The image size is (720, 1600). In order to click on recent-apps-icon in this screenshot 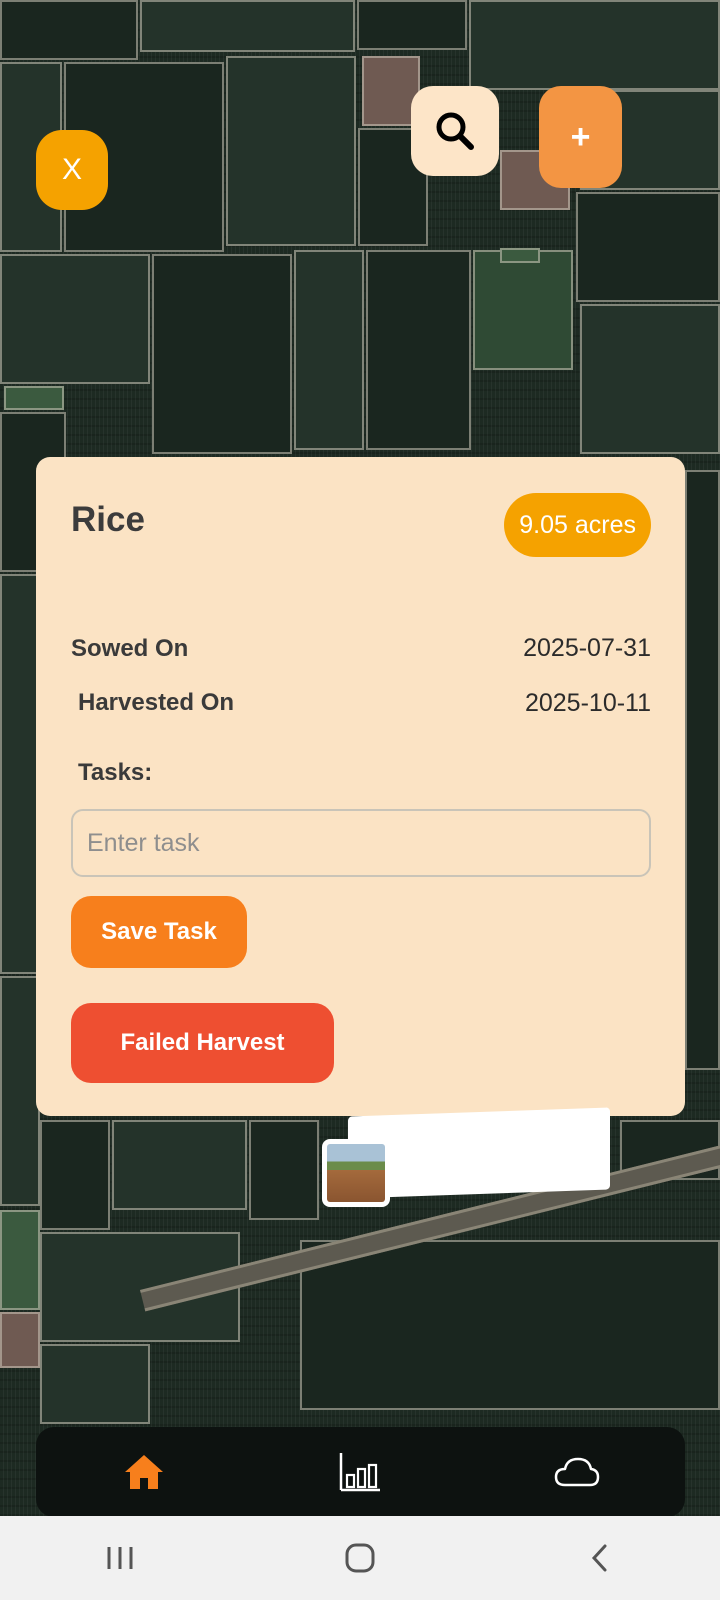, I will do `click(120, 1558)`.